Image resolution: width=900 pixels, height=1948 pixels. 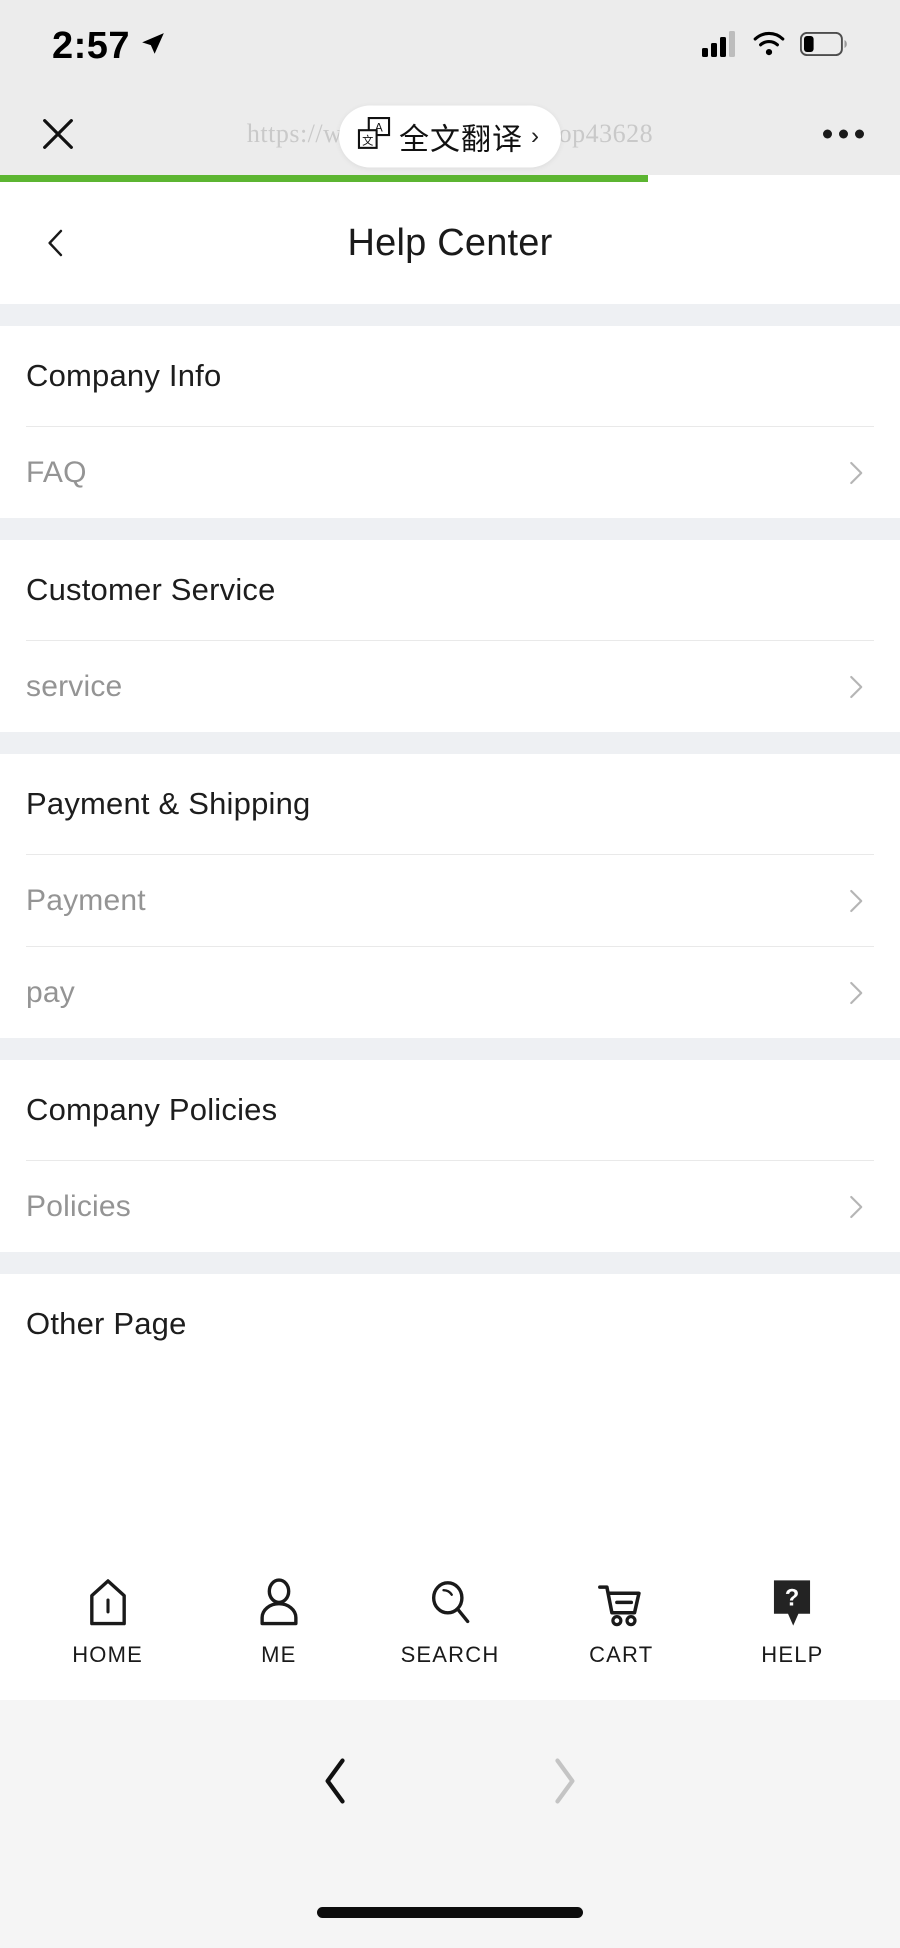 I want to click on tab-search: SEARCH, so click(x=449, y=1620).